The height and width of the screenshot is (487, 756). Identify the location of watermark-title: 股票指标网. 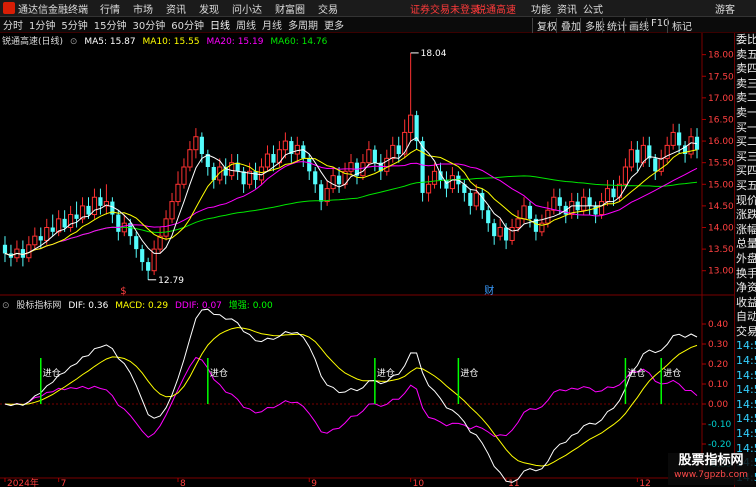
(711, 460).